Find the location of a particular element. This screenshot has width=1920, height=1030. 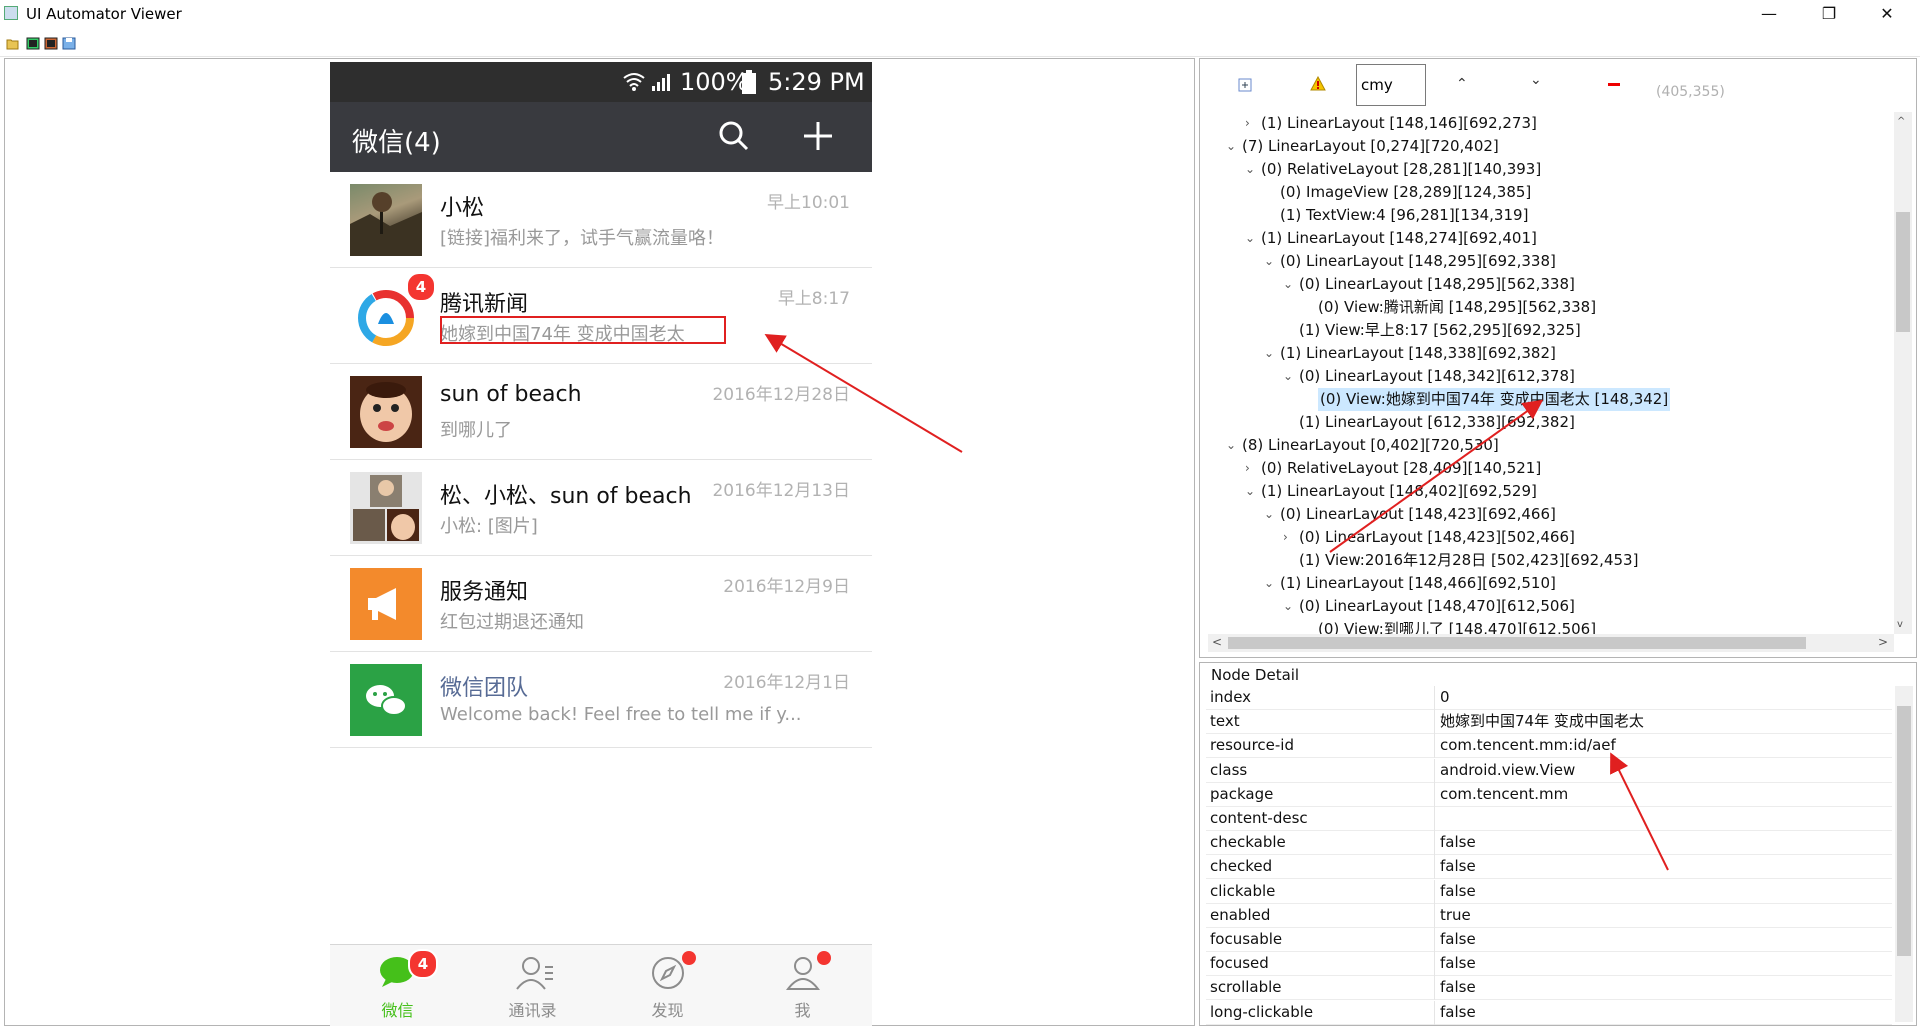

tree-node: › (0) LinearLayout [148,423][502,466] is located at coordinates (1553, 537).